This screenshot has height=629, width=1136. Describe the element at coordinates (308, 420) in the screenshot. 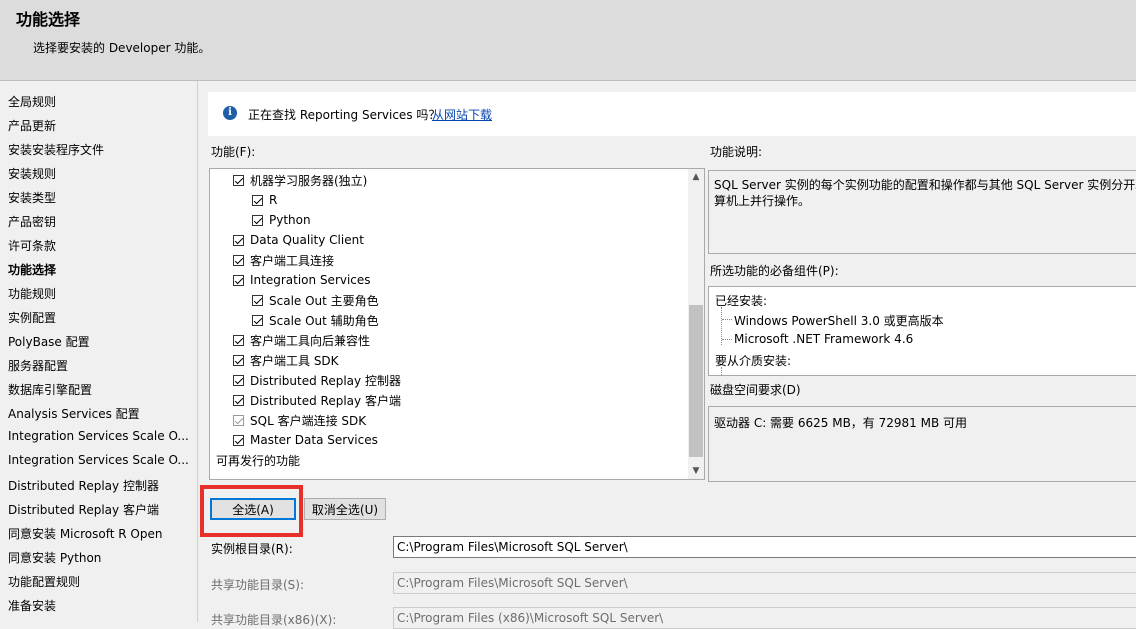

I see `feature-label: SQL 客户端连接 SDK` at that location.